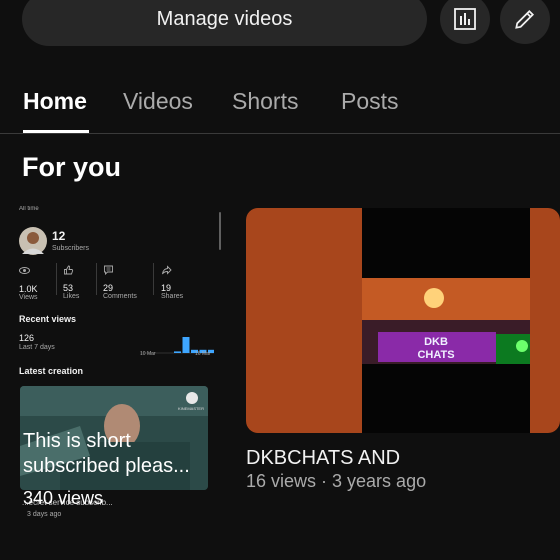 The height and width of the screenshot is (560, 560). Describe the element at coordinates (166, 288) in the screenshot. I see `metric-value: 19` at that location.